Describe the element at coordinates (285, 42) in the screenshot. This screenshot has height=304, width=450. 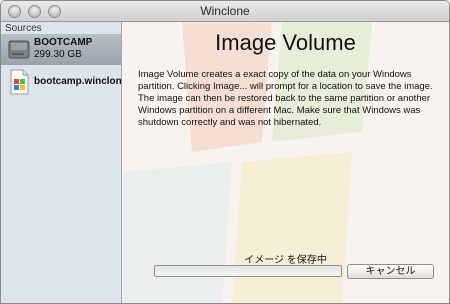
I see `page-title: Image Volume` at that location.